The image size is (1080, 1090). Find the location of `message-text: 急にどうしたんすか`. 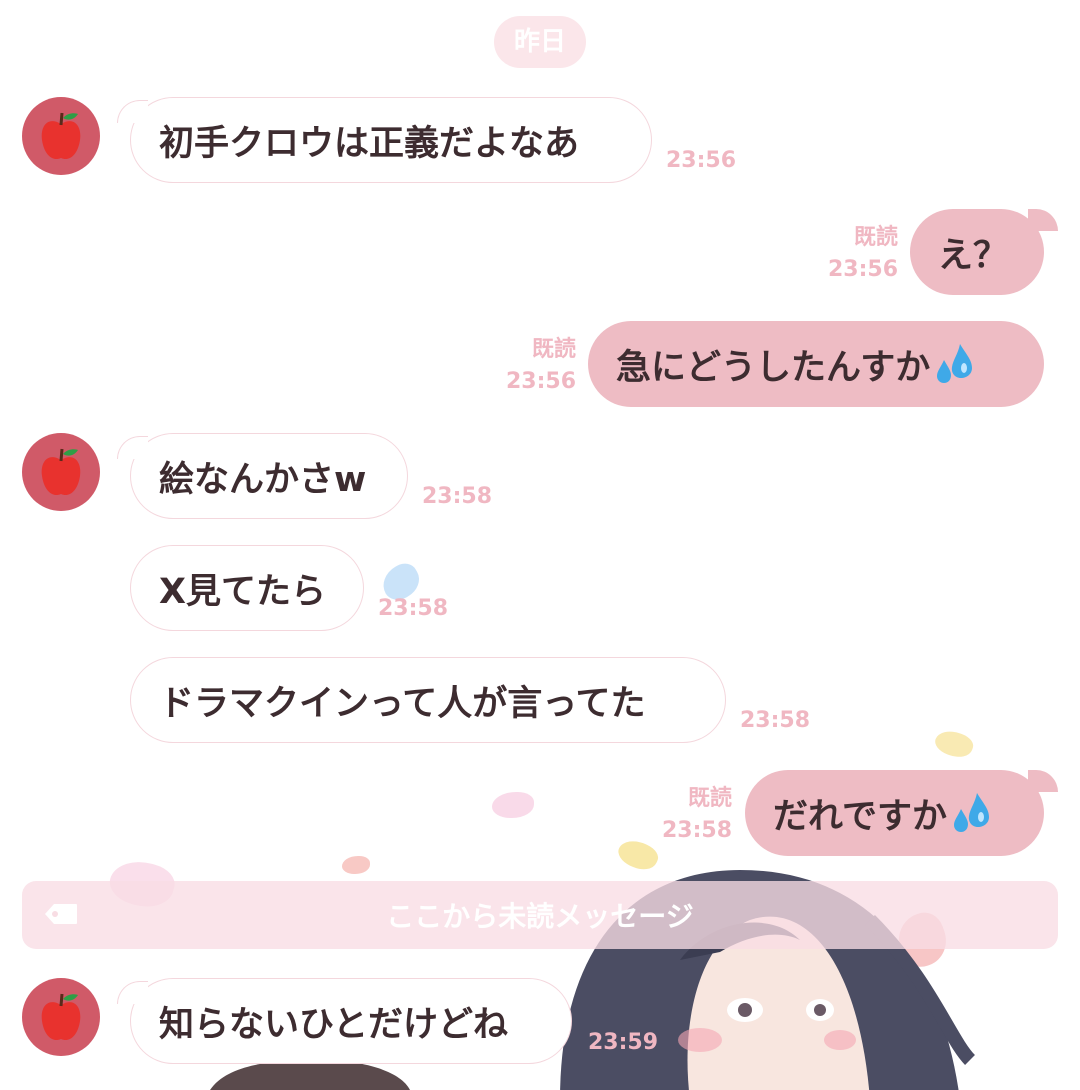

message-text: 急にどうしたんすか is located at coordinates (773, 367).